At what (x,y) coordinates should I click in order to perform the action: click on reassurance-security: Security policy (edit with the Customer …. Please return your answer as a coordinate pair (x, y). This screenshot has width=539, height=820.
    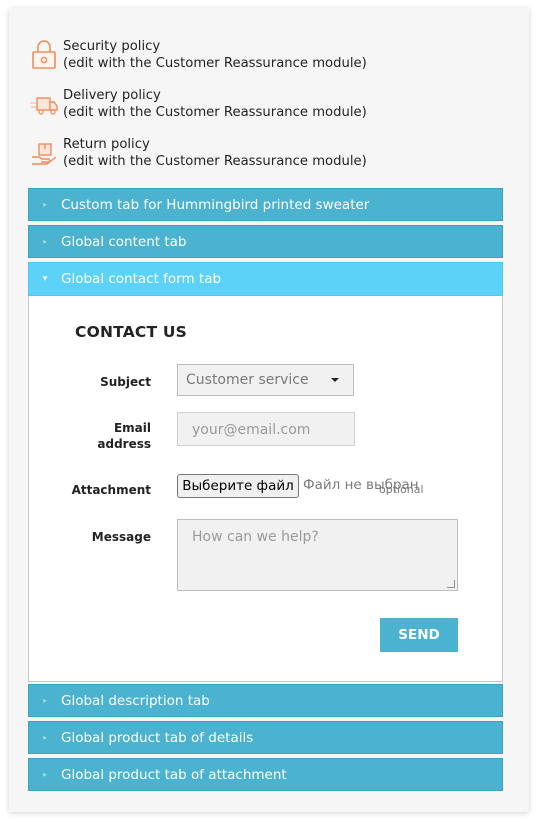
    Looking at the image, I should click on (198, 55).